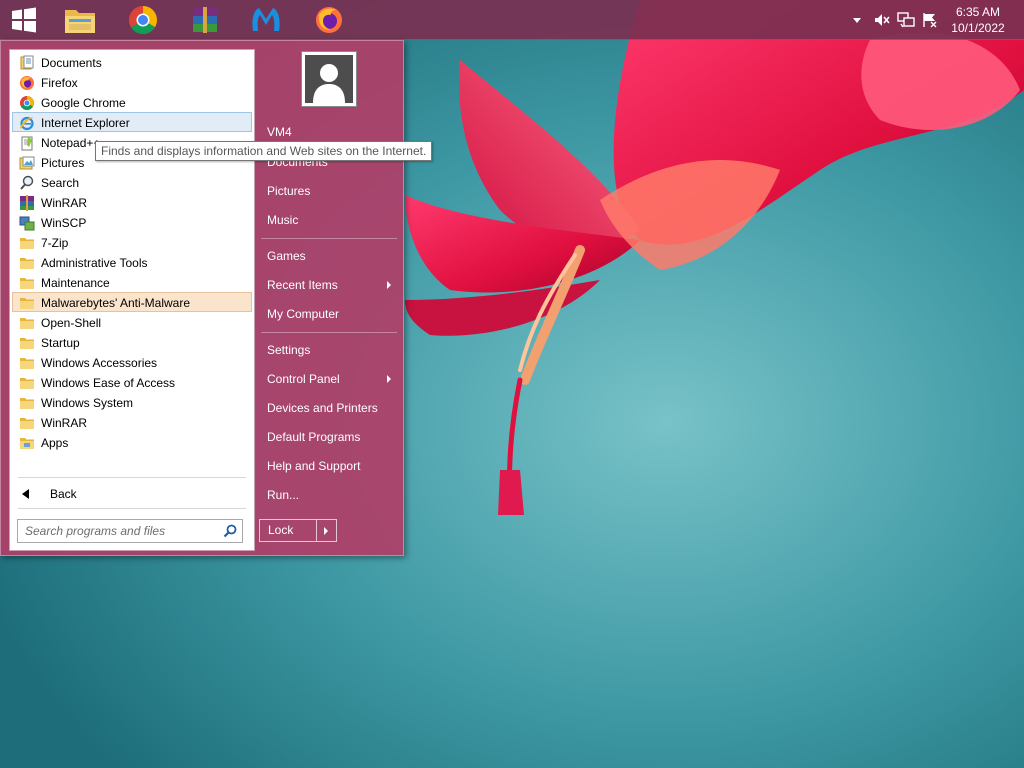 The width and height of the screenshot is (1024, 768). I want to click on program-label: Notepad++, so click(71, 143).